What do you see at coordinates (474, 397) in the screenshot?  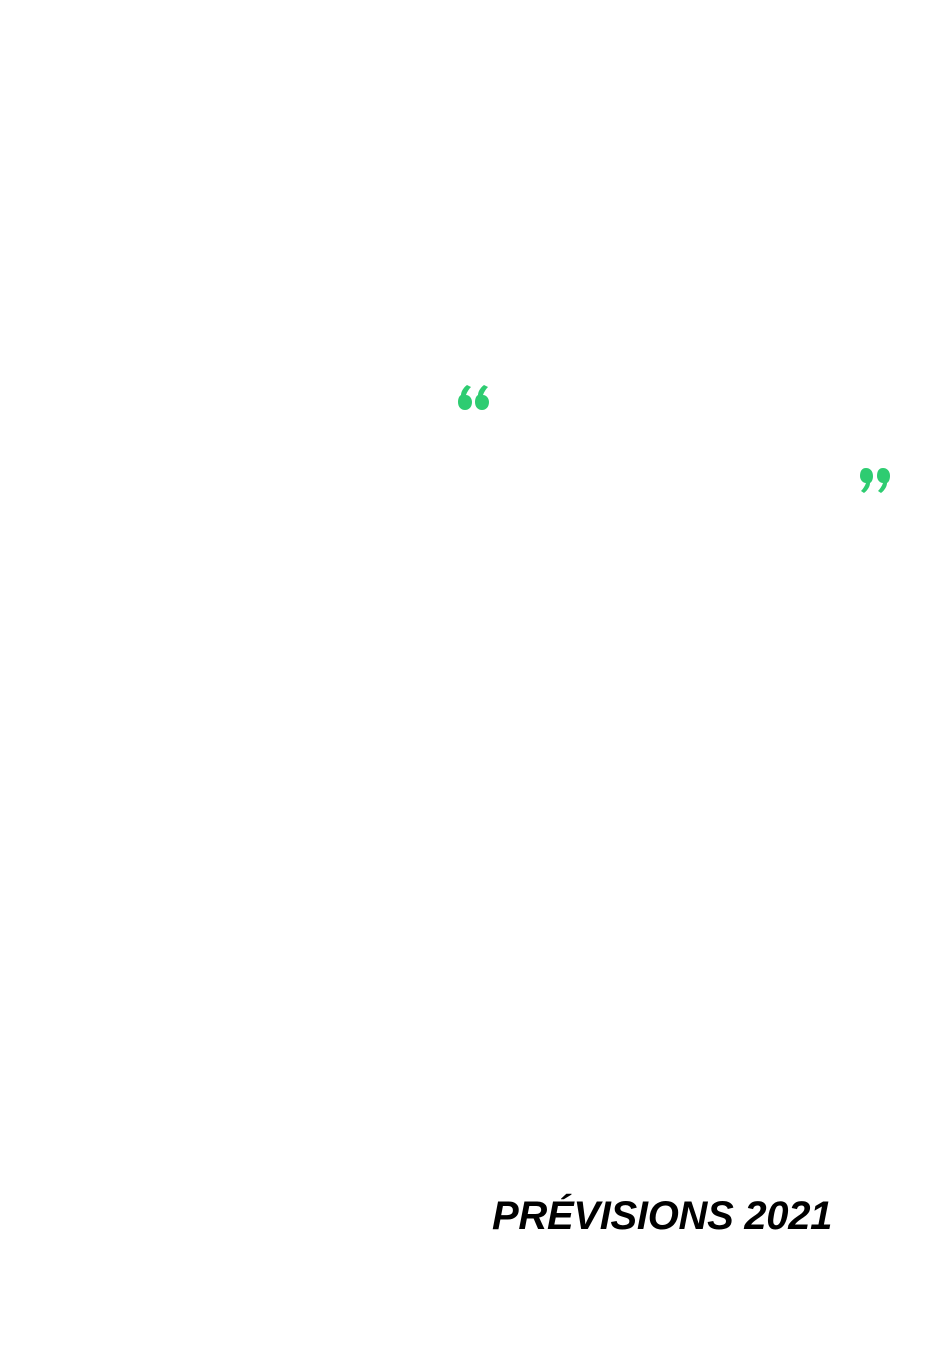 I see `open-quote-icon` at bounding box center [474, 397].